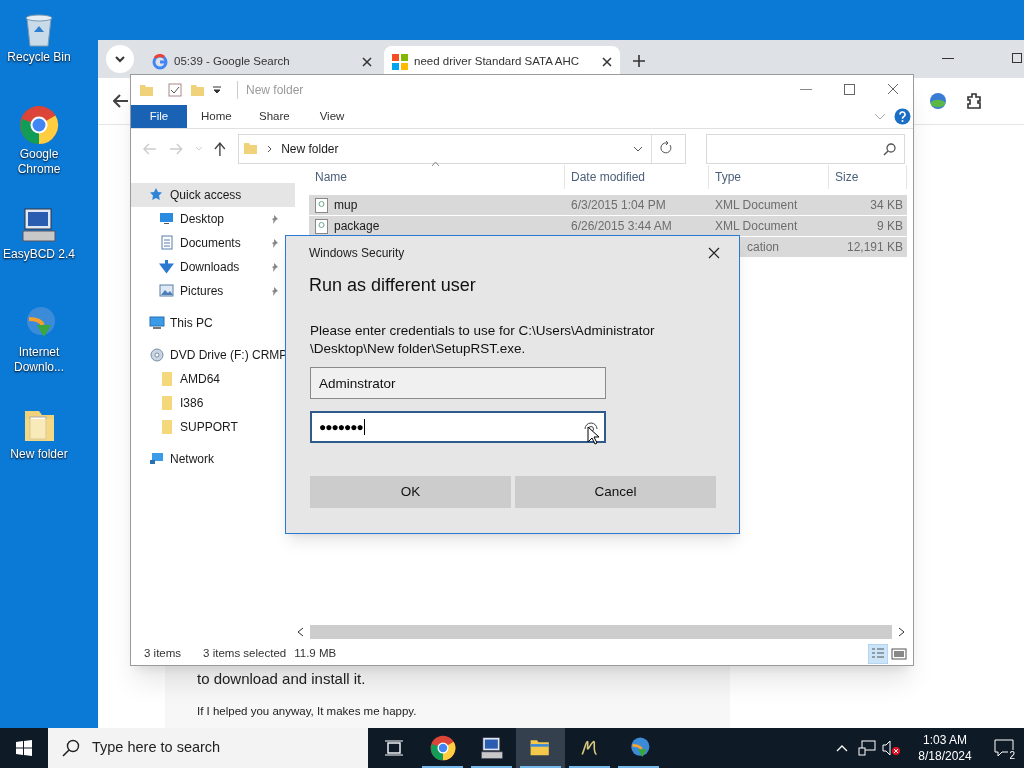 The width and height of the screenshot is (1024, 768). What do you see at coordinates (220, 149) in the screenshot?
I see `up-arrow-icon` at bounding box center [220, 149].